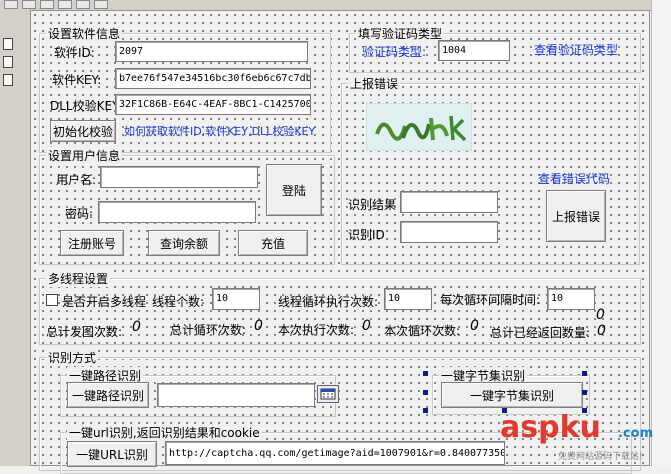  What do you see at coordinates (219, 131) in the screenshot?
I see `help-get-keys-link: 如何获取软件ID,软件KEY,DLL校验KEY` at bounding box center [219, 131].